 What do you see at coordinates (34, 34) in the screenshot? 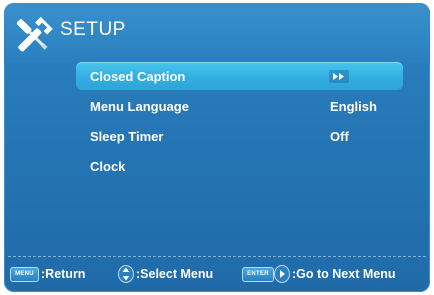
I see `tools-icon` at bounding box center [34, 34].